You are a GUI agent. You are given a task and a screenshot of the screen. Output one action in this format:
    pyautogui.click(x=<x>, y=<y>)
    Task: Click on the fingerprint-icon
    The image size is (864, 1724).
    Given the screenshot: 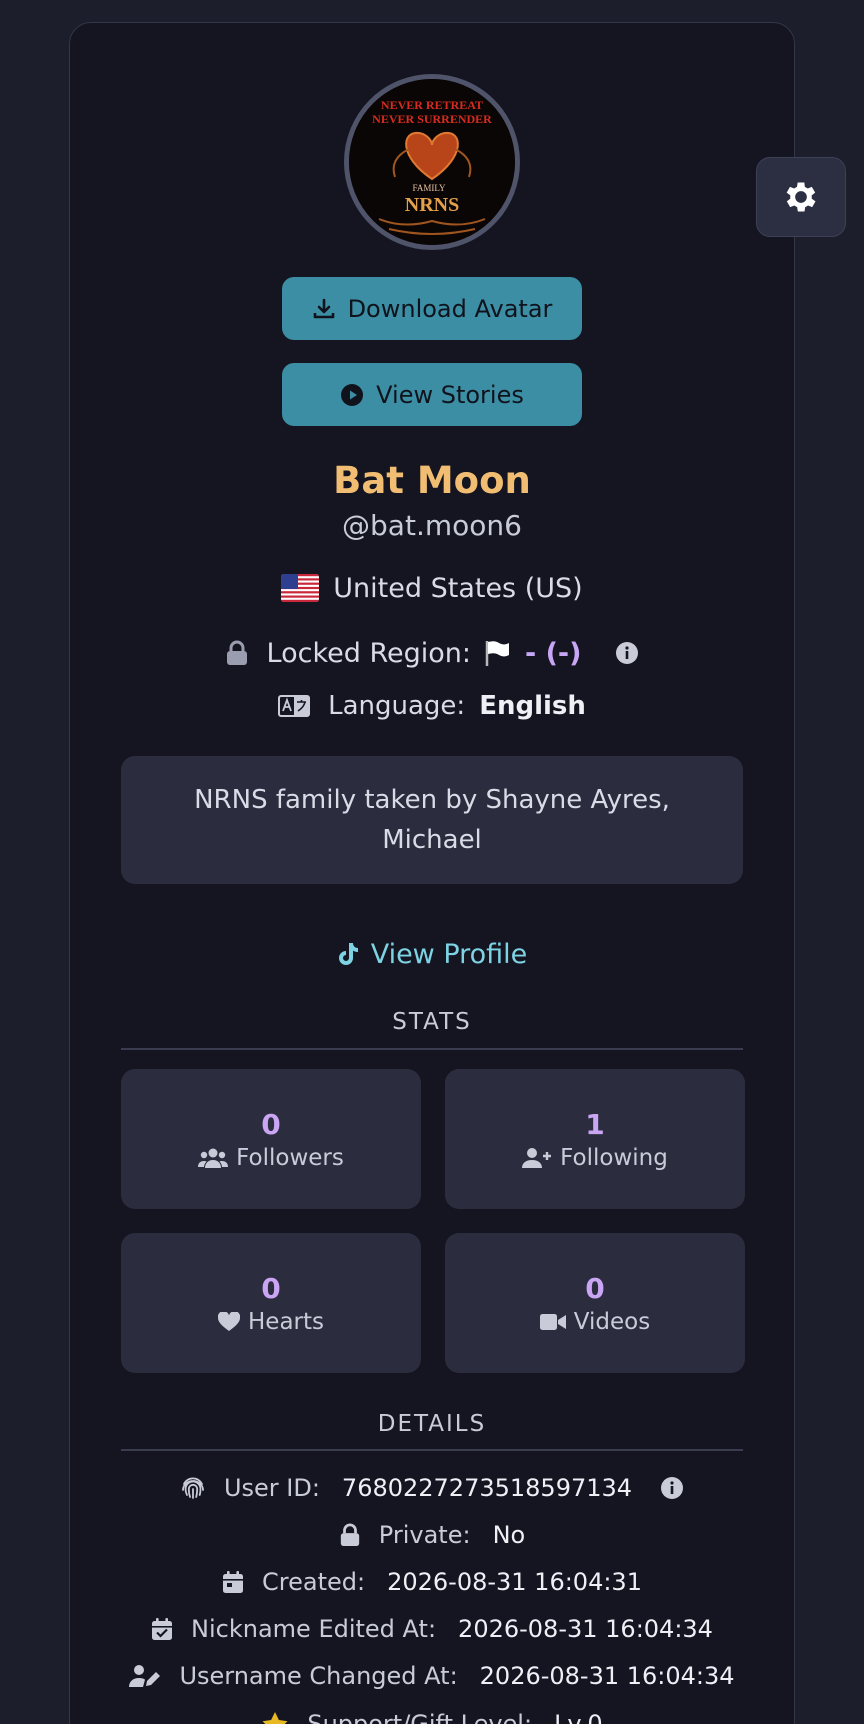 What is the action you would take?
    pyautogui.click(x=193, y=1488)
    